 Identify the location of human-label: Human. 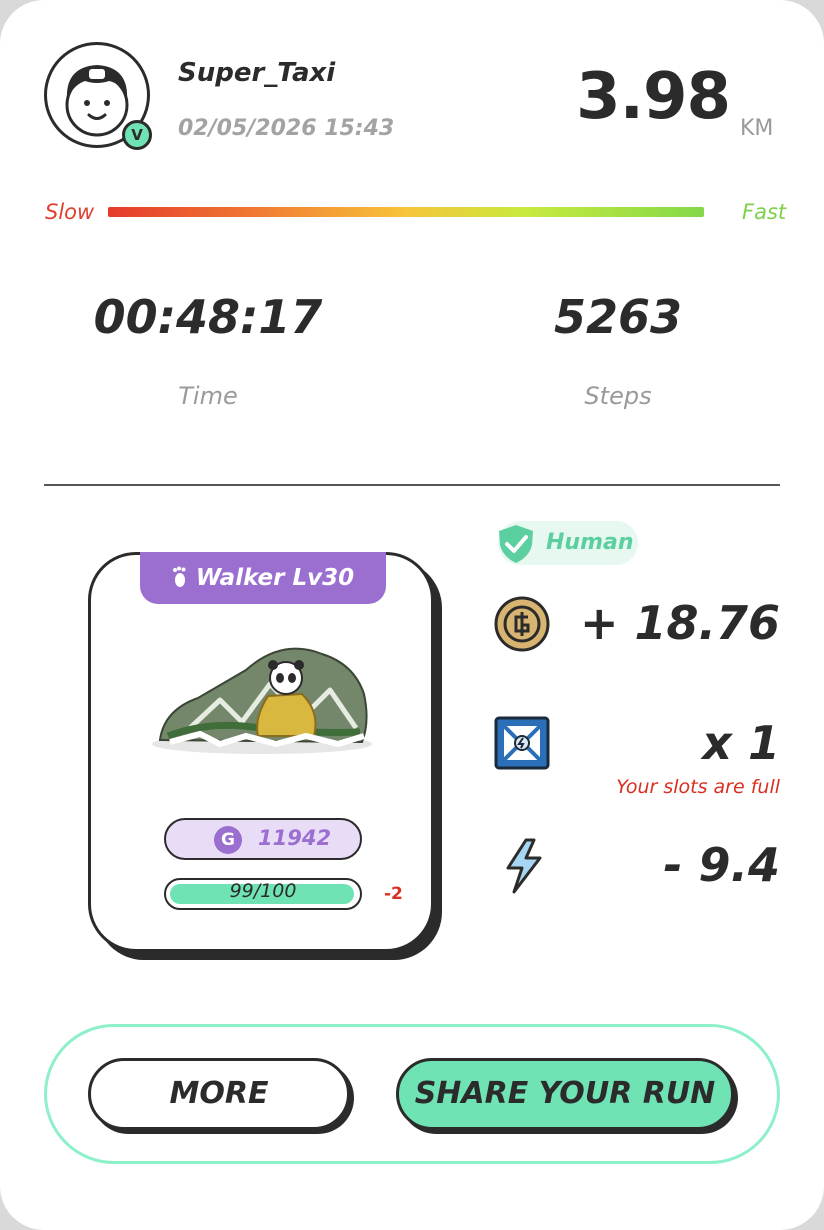
(590, 542).